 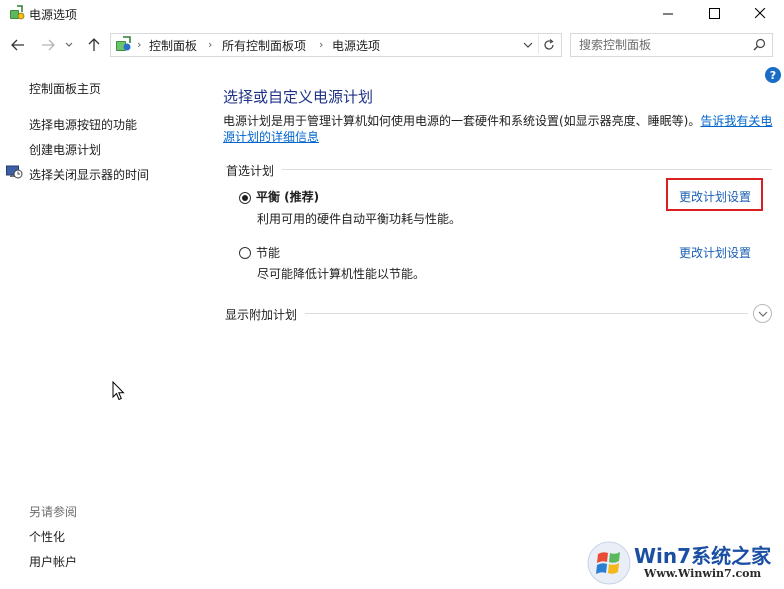 I want to click on preferred-plans-label: 首选计划, so click(x=250, y=171).